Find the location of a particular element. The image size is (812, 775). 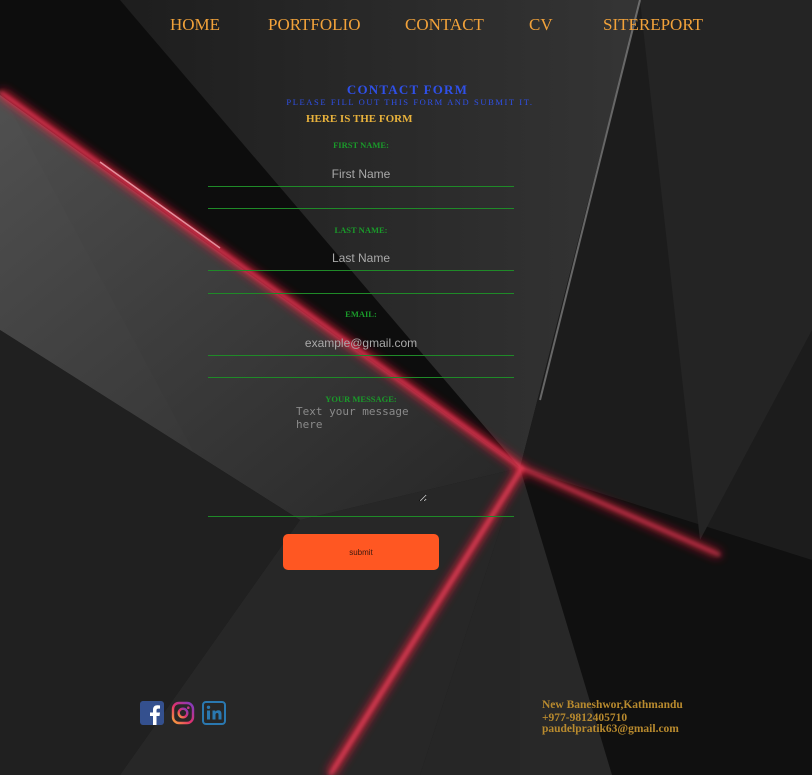

footer-email: paudelpratik63@gmail.com is located at coordinates (610, 729).